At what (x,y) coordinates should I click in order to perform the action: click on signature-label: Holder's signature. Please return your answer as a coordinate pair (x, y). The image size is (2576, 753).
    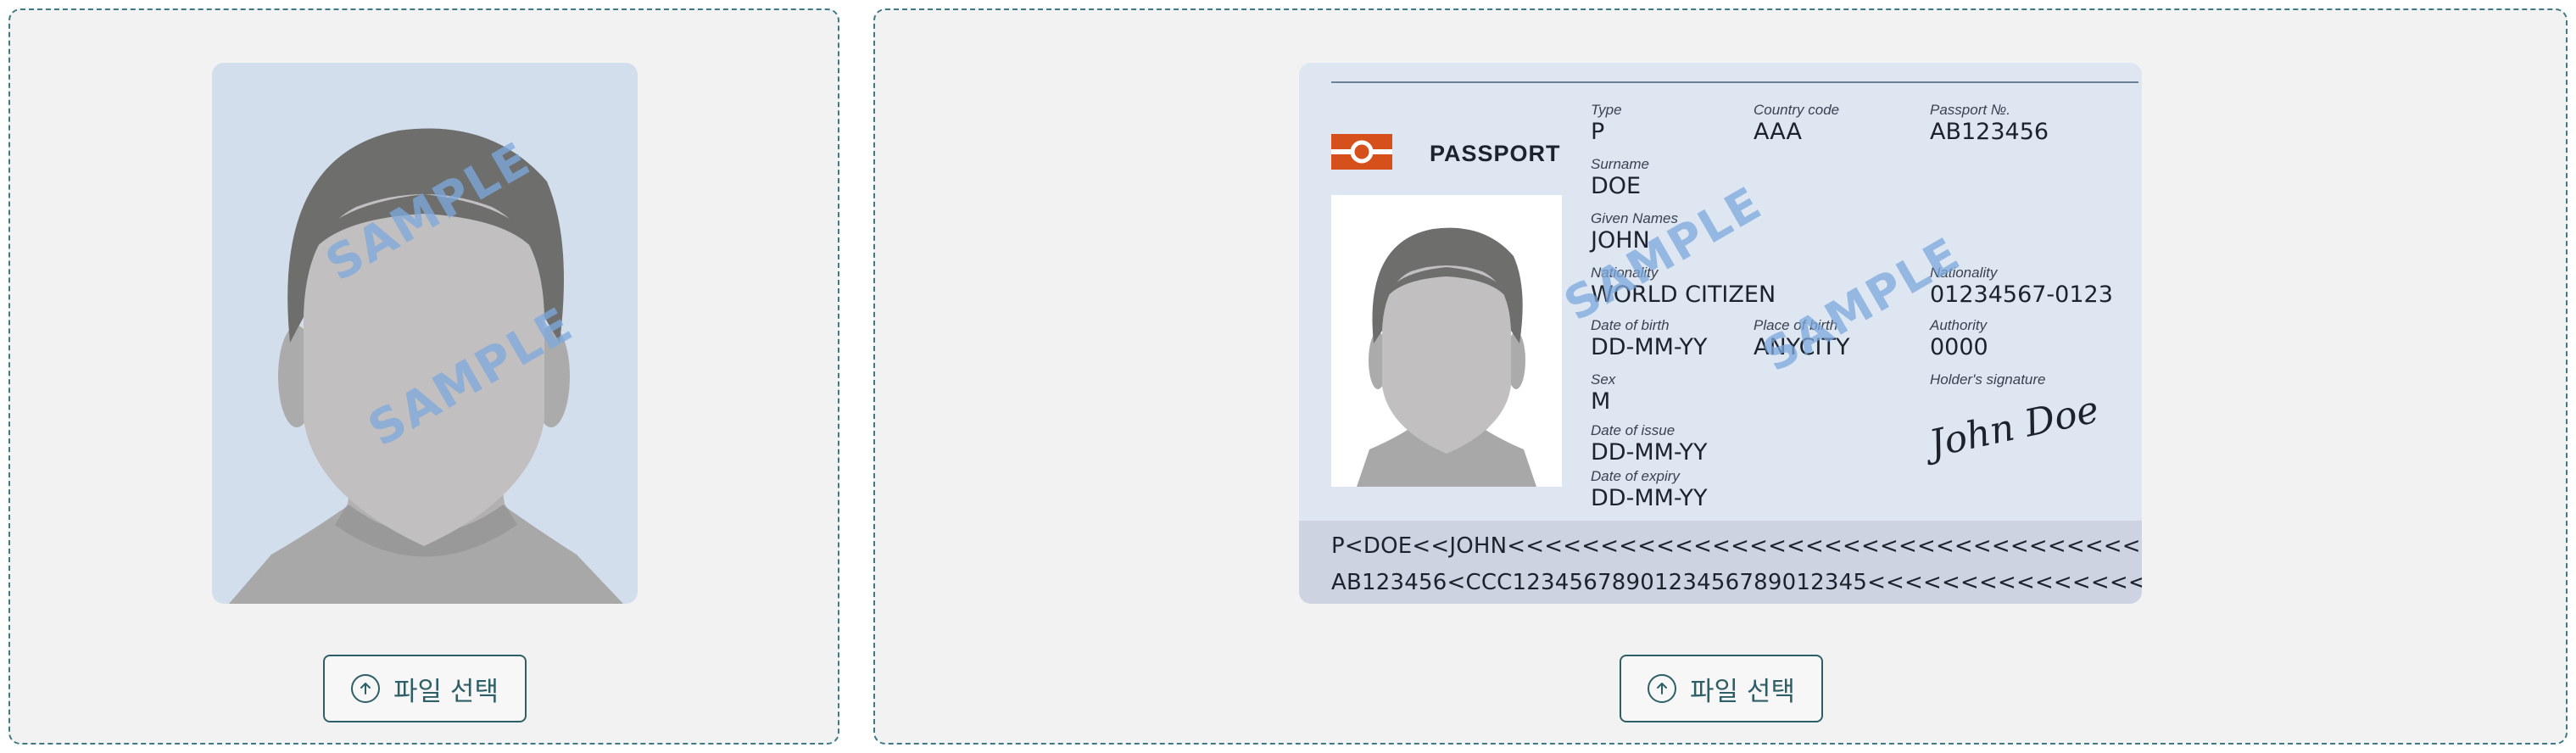
    Looking at the image, I should click on (1988, 380).